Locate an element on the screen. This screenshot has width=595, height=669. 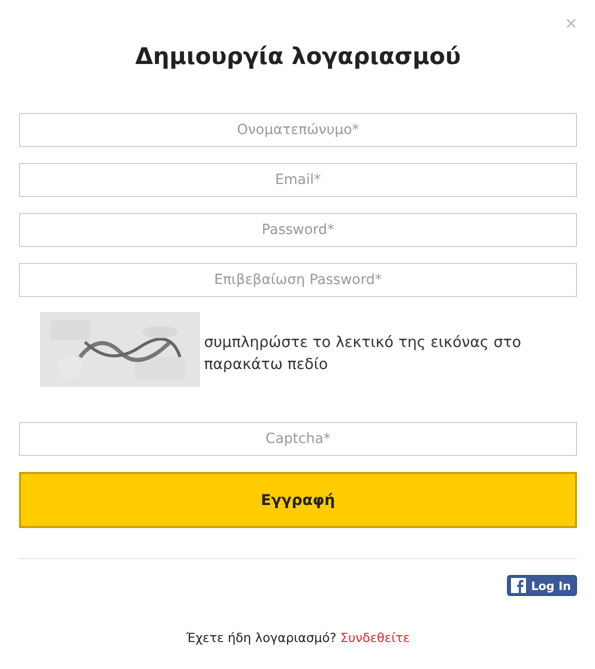
input-field: Ονοματεπώνυμο* is located at coordinates (298, 130).